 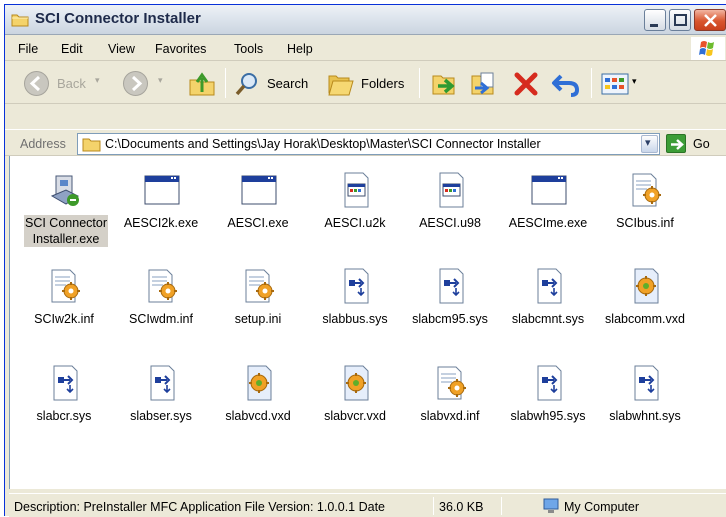 I want to click on address-label: Address, so click(x=43, y=144).